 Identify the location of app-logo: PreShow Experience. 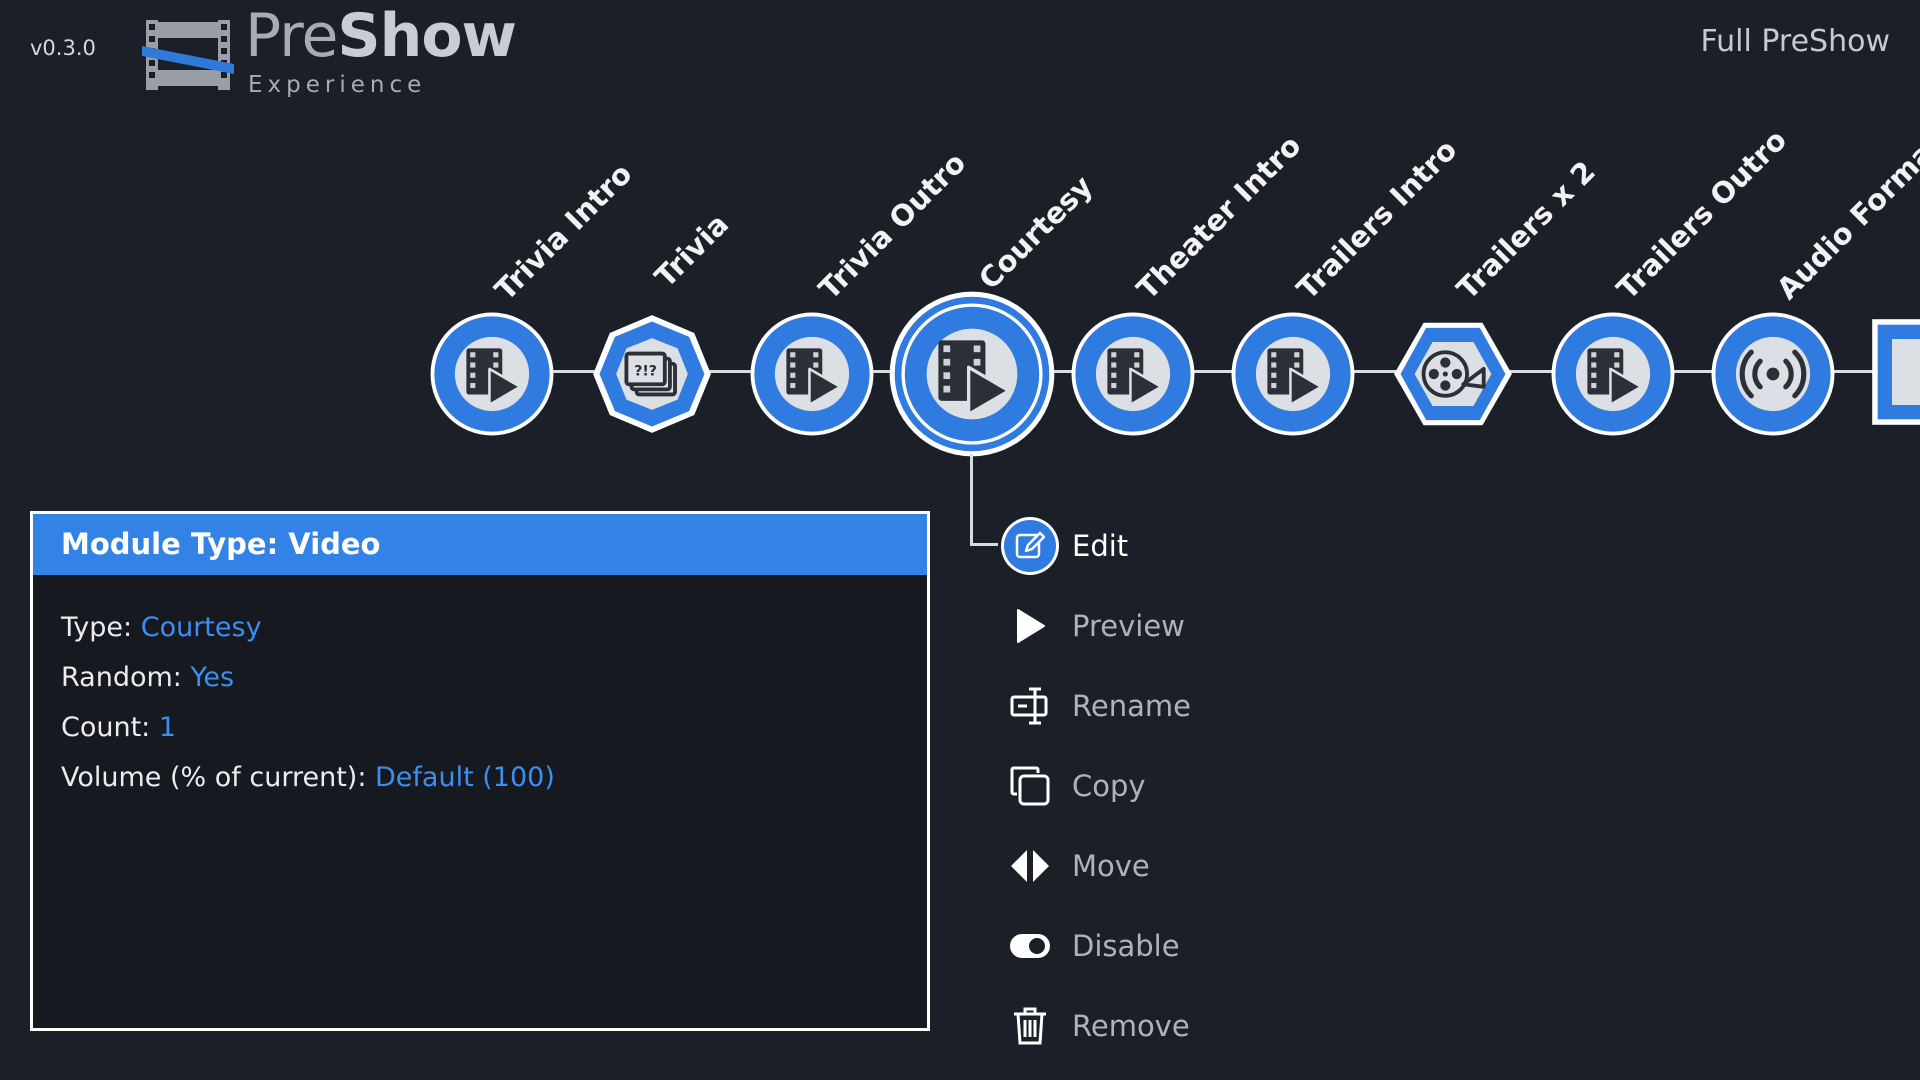
(328, 53).